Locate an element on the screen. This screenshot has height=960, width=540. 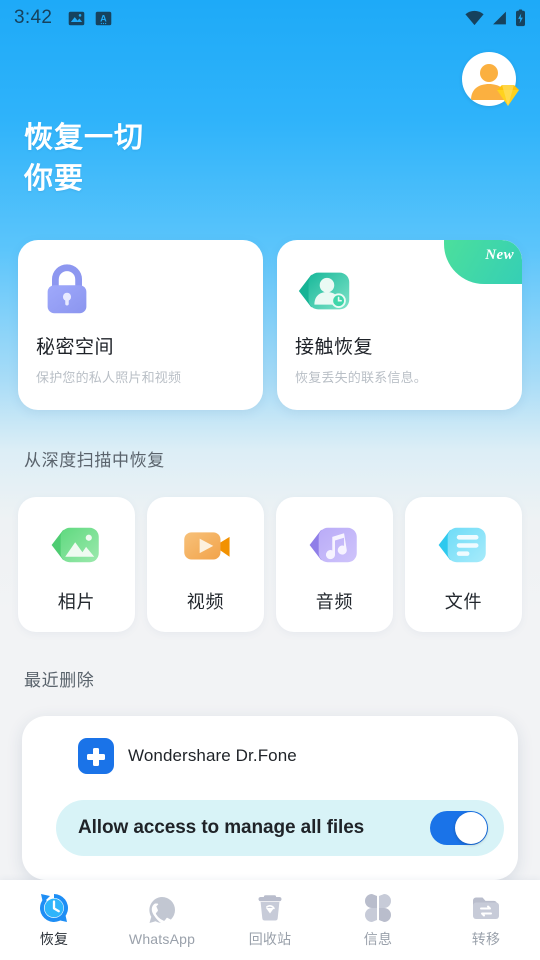
whatsapp-icon is located at coordinates (162, 911).